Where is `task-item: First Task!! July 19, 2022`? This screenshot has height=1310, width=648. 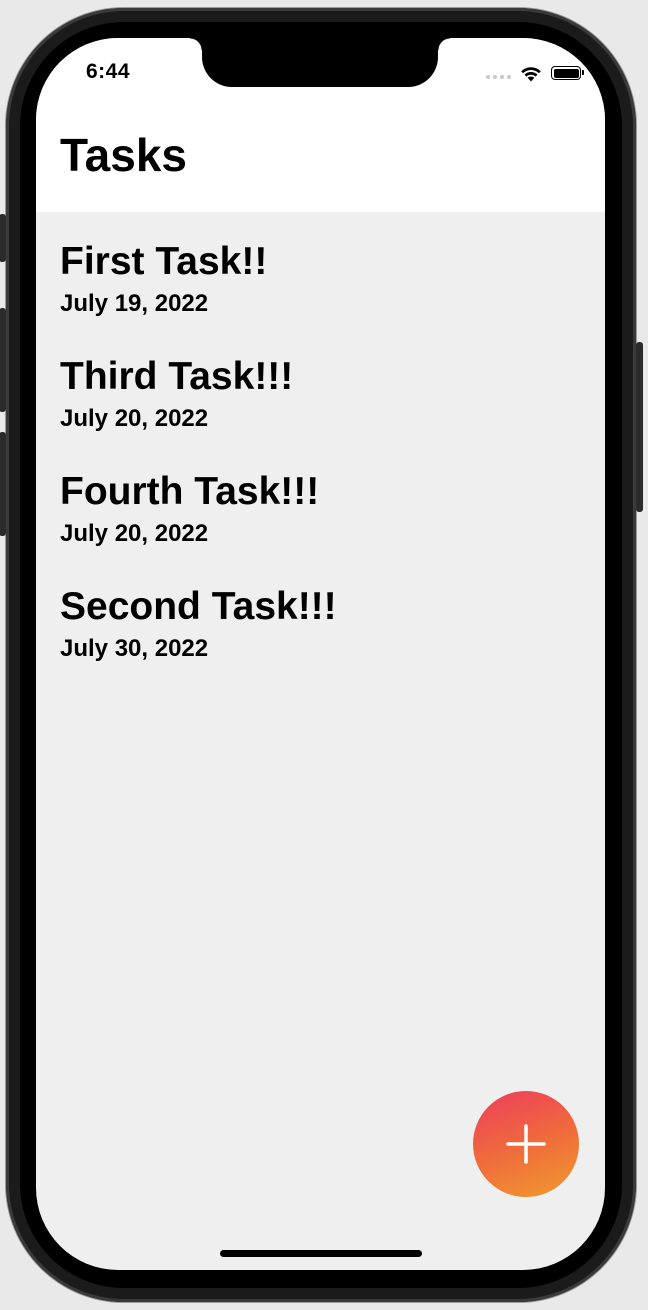 task-item: First Task!! July 19, 2022 is located at coordinates (322, 295).